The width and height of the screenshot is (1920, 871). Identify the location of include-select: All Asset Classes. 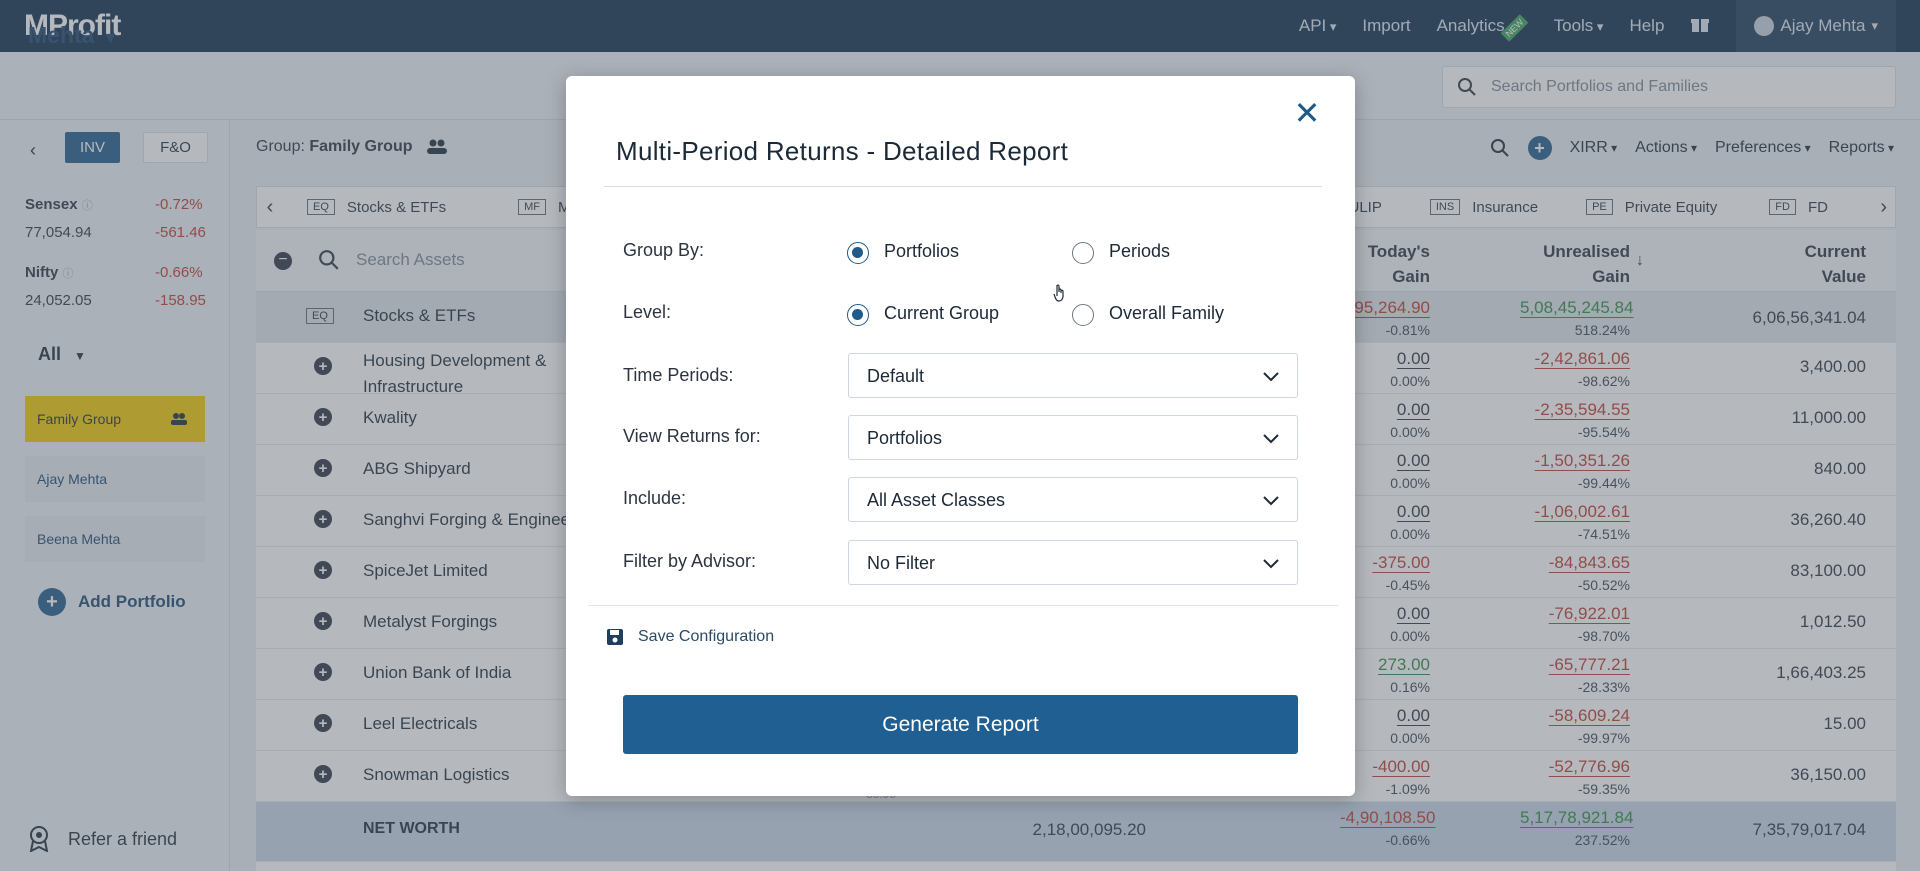
(1073, 499).